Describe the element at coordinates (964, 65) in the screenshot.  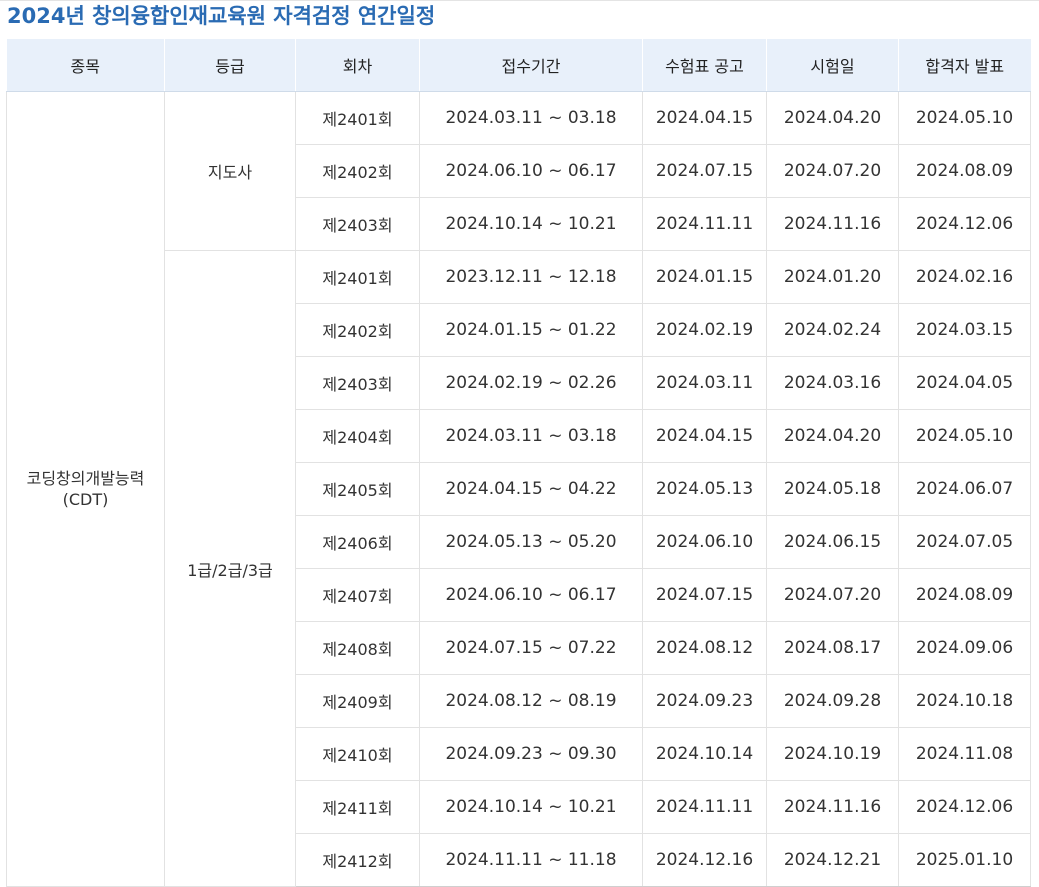
I see `header-result: 합격자 발표` at that location.